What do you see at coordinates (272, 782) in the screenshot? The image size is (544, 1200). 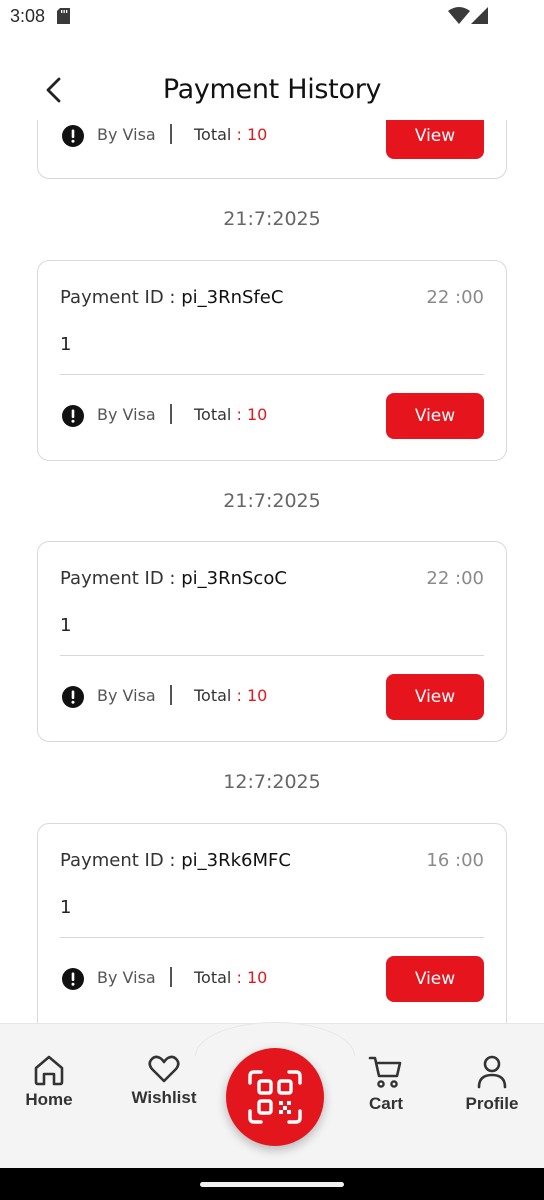 I see `date-header: 12:7:2025` at bounding box center [272, 782].